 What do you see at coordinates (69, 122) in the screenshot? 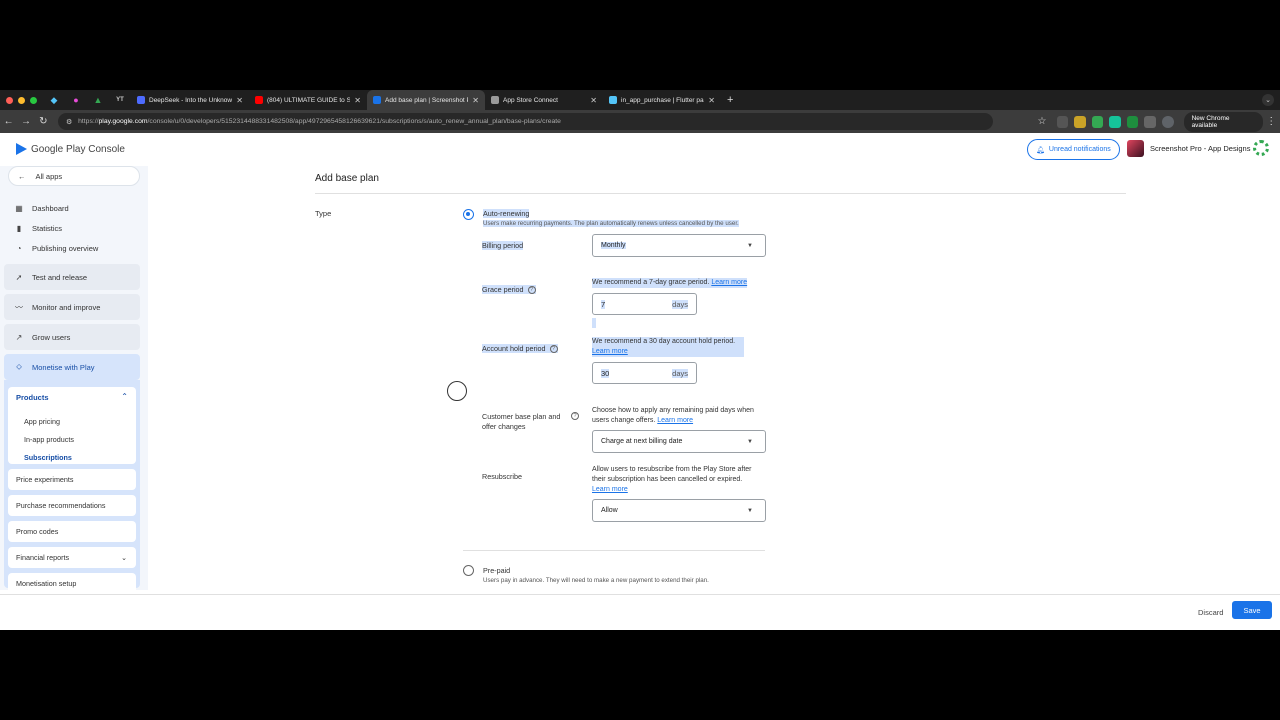
I see `site-info-icon: ⚙` at bounding box center [69, 122].